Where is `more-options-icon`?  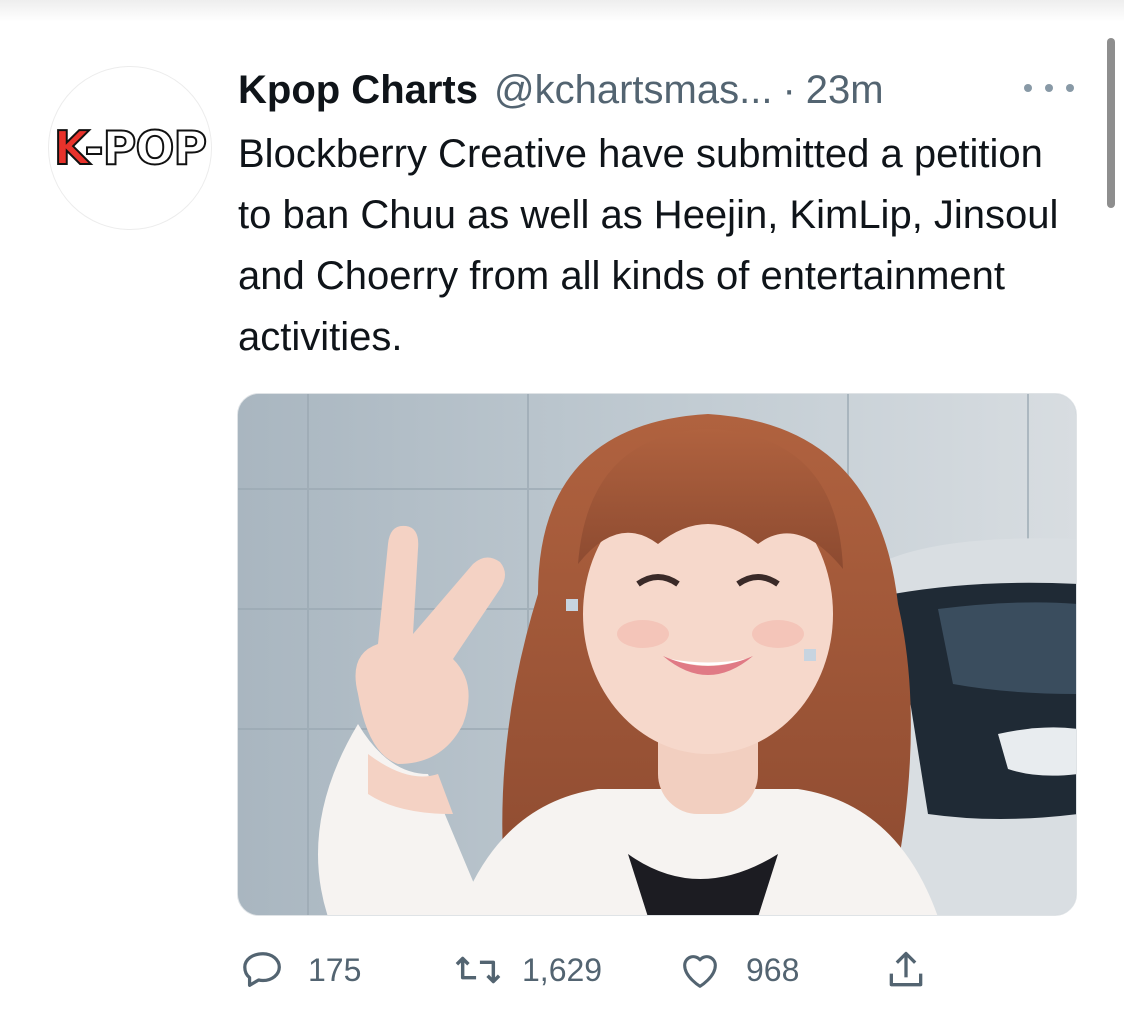
more-options-icon is located at coordinates (1049, 88).